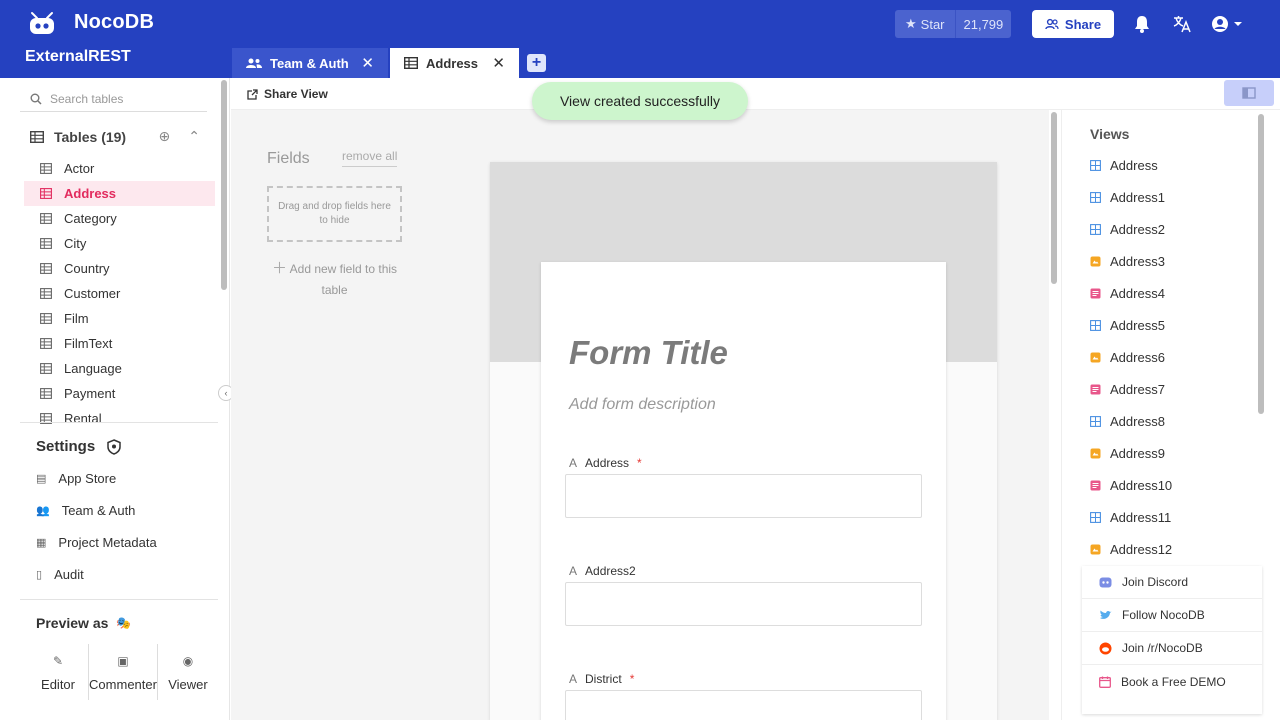  I want to click on toggle-views-panel-button, so click(1249, 93).